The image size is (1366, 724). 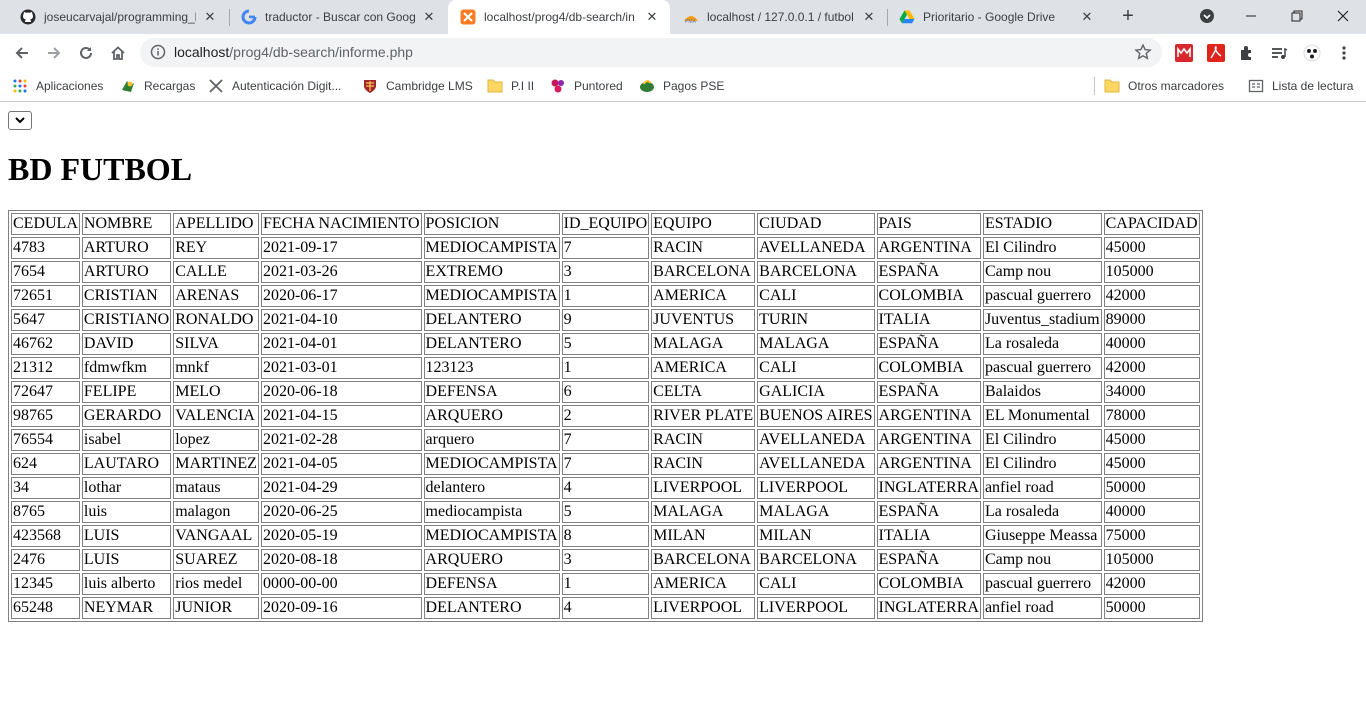 I want to click on home-button, so click(x=118, y=53).